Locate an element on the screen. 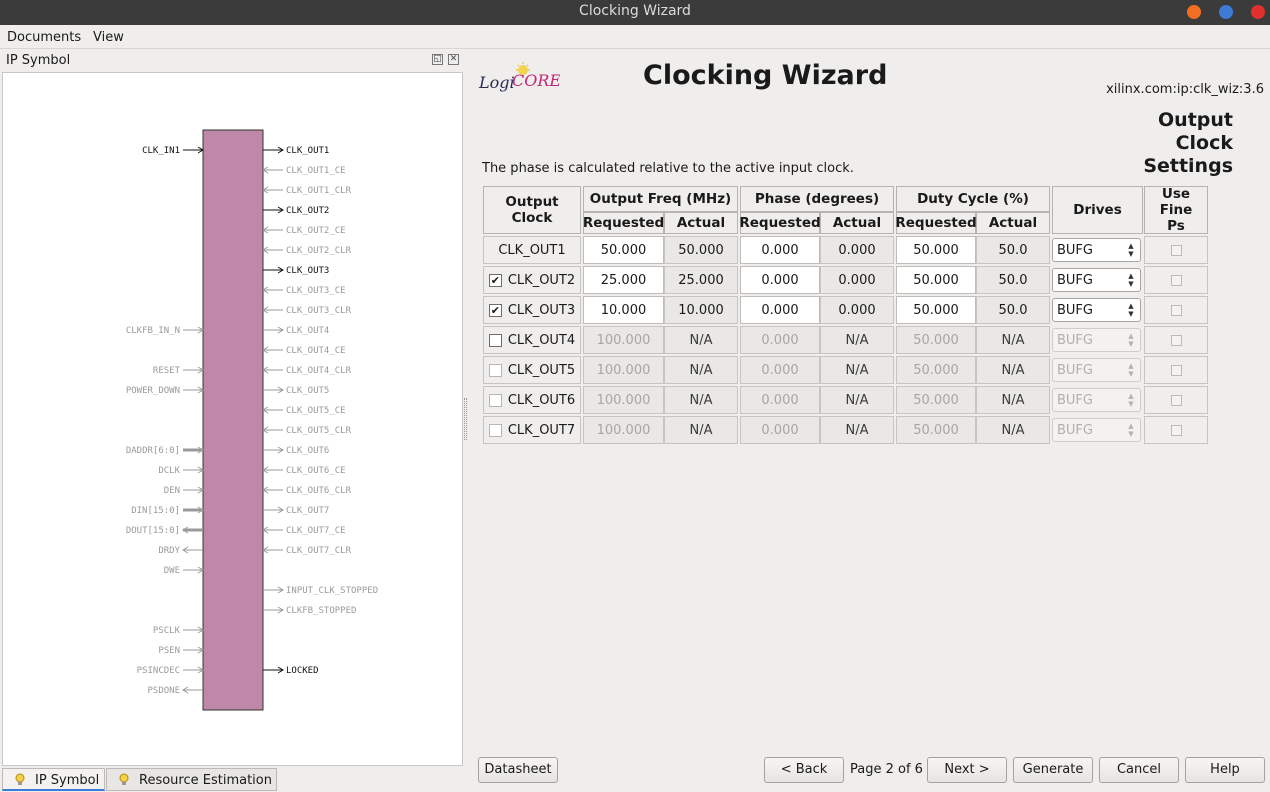 This screenshot has height=792, width=1270. output-pin-label: CLK_OUT5 is located at coordinates (307, 391).